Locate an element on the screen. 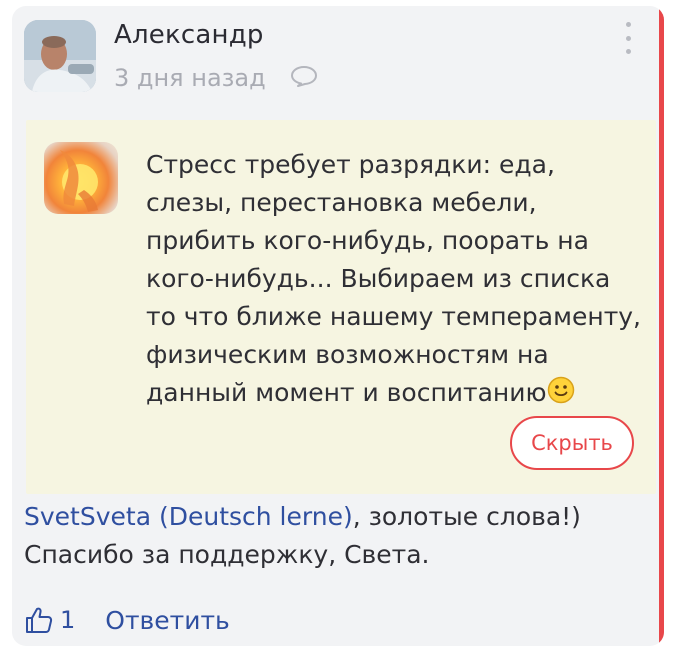 The image size is (680, 654). comment-menu-button is located at coordinates (628, 38).